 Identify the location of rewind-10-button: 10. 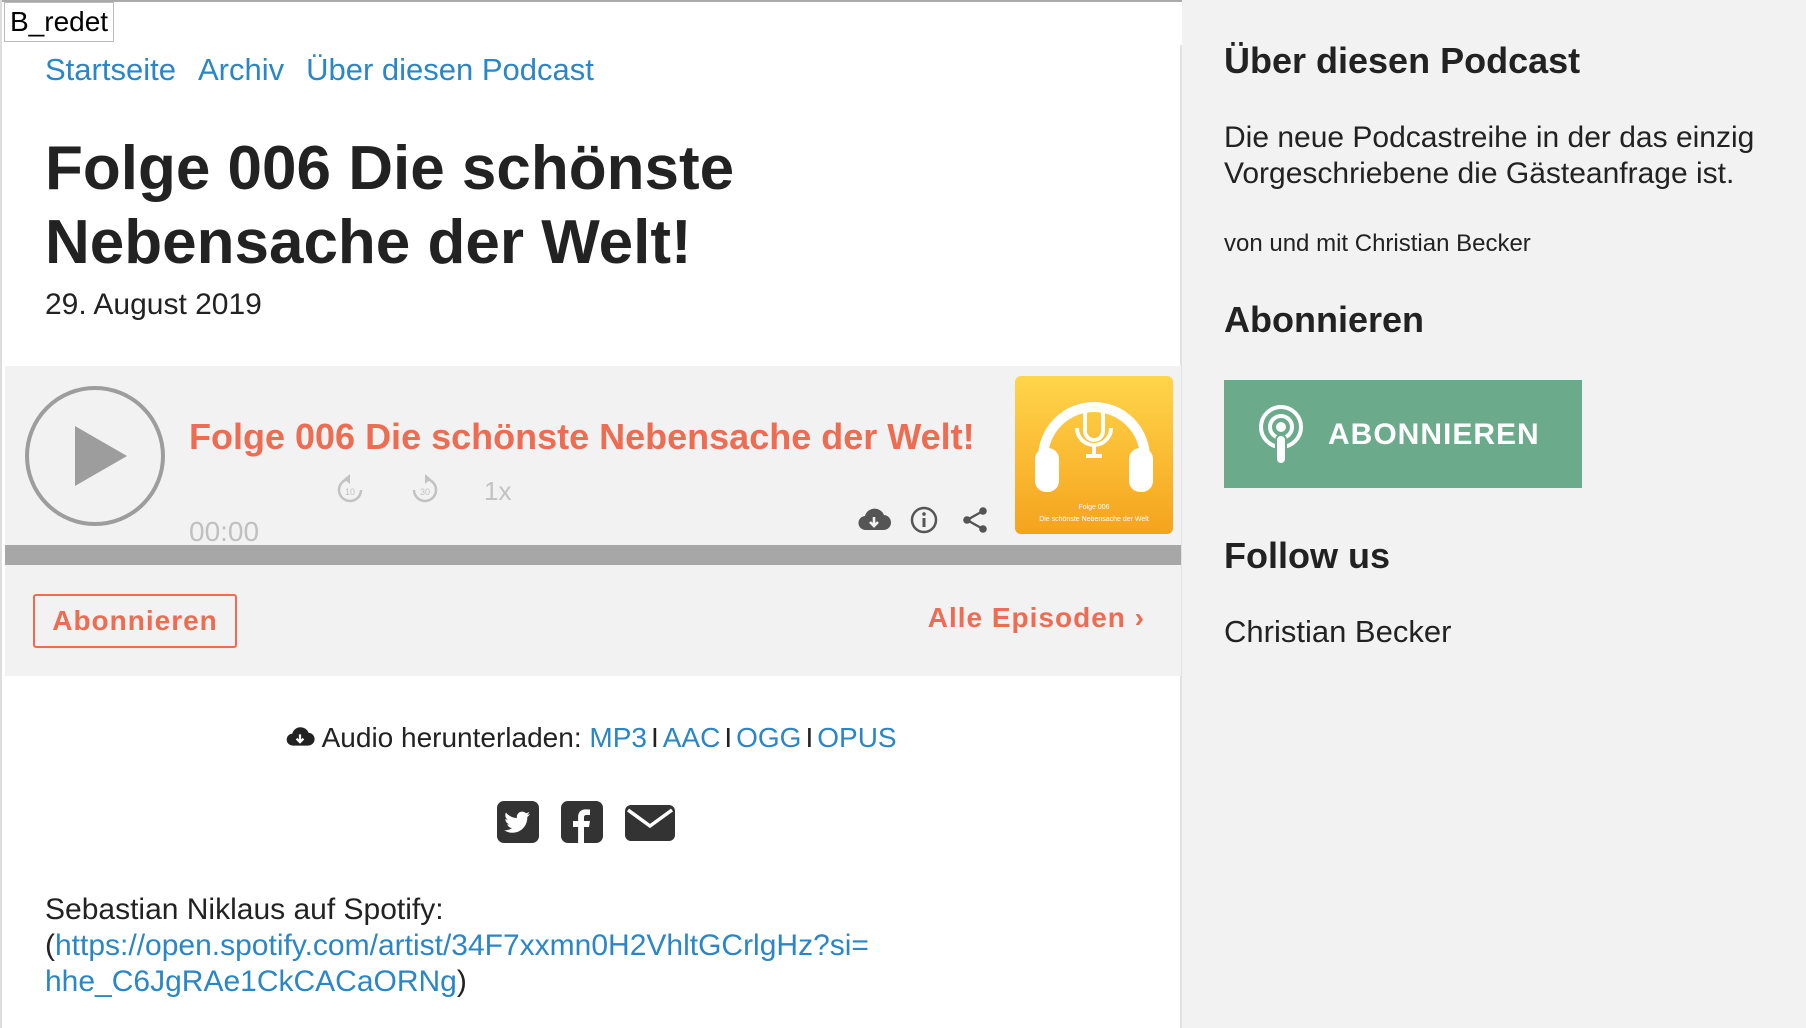
(350, 492).